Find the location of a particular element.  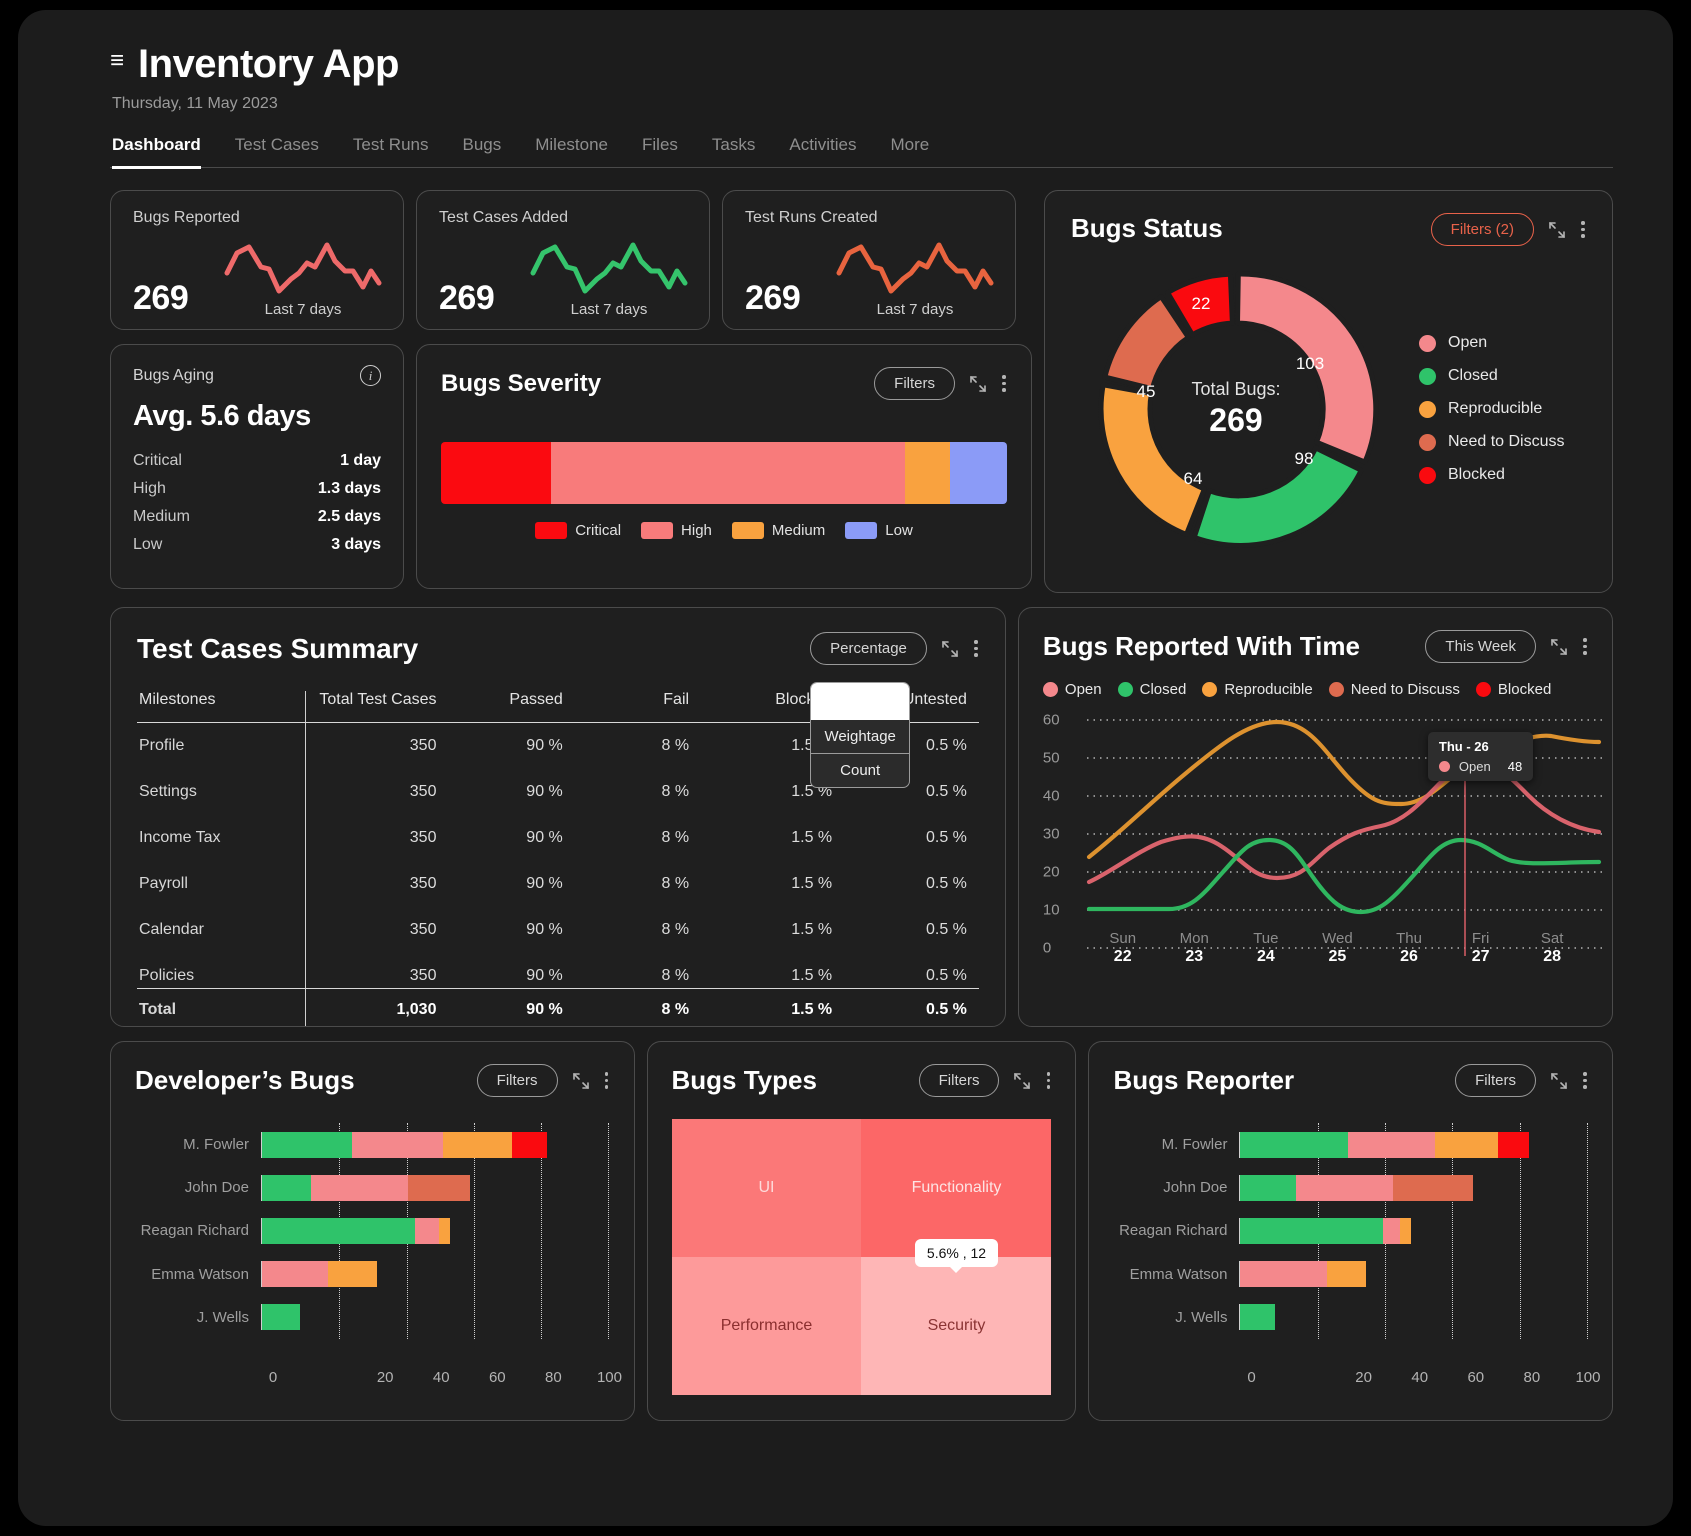

treemap-cell-performance: Performance is located at coordinates (766, 1326).